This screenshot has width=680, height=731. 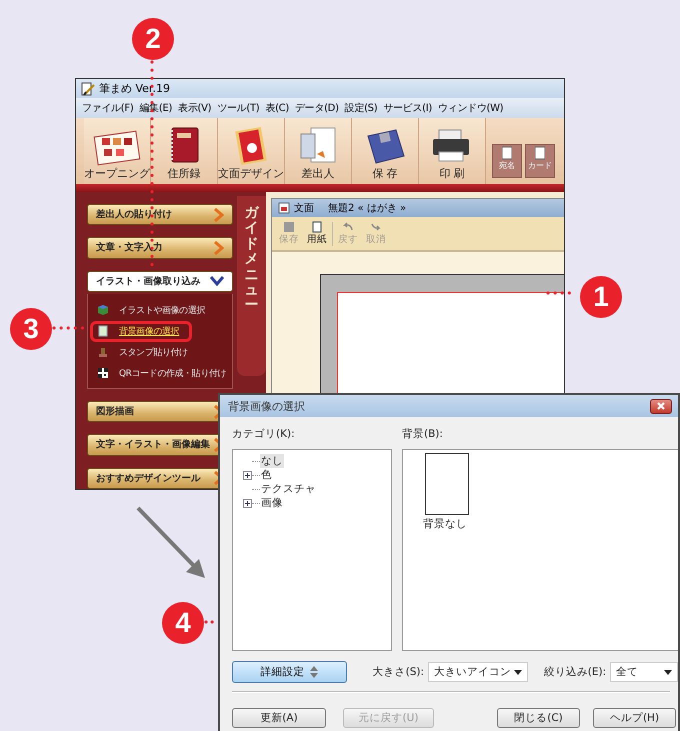 I want to click on step-number: 2, so click(x=153, y=39).